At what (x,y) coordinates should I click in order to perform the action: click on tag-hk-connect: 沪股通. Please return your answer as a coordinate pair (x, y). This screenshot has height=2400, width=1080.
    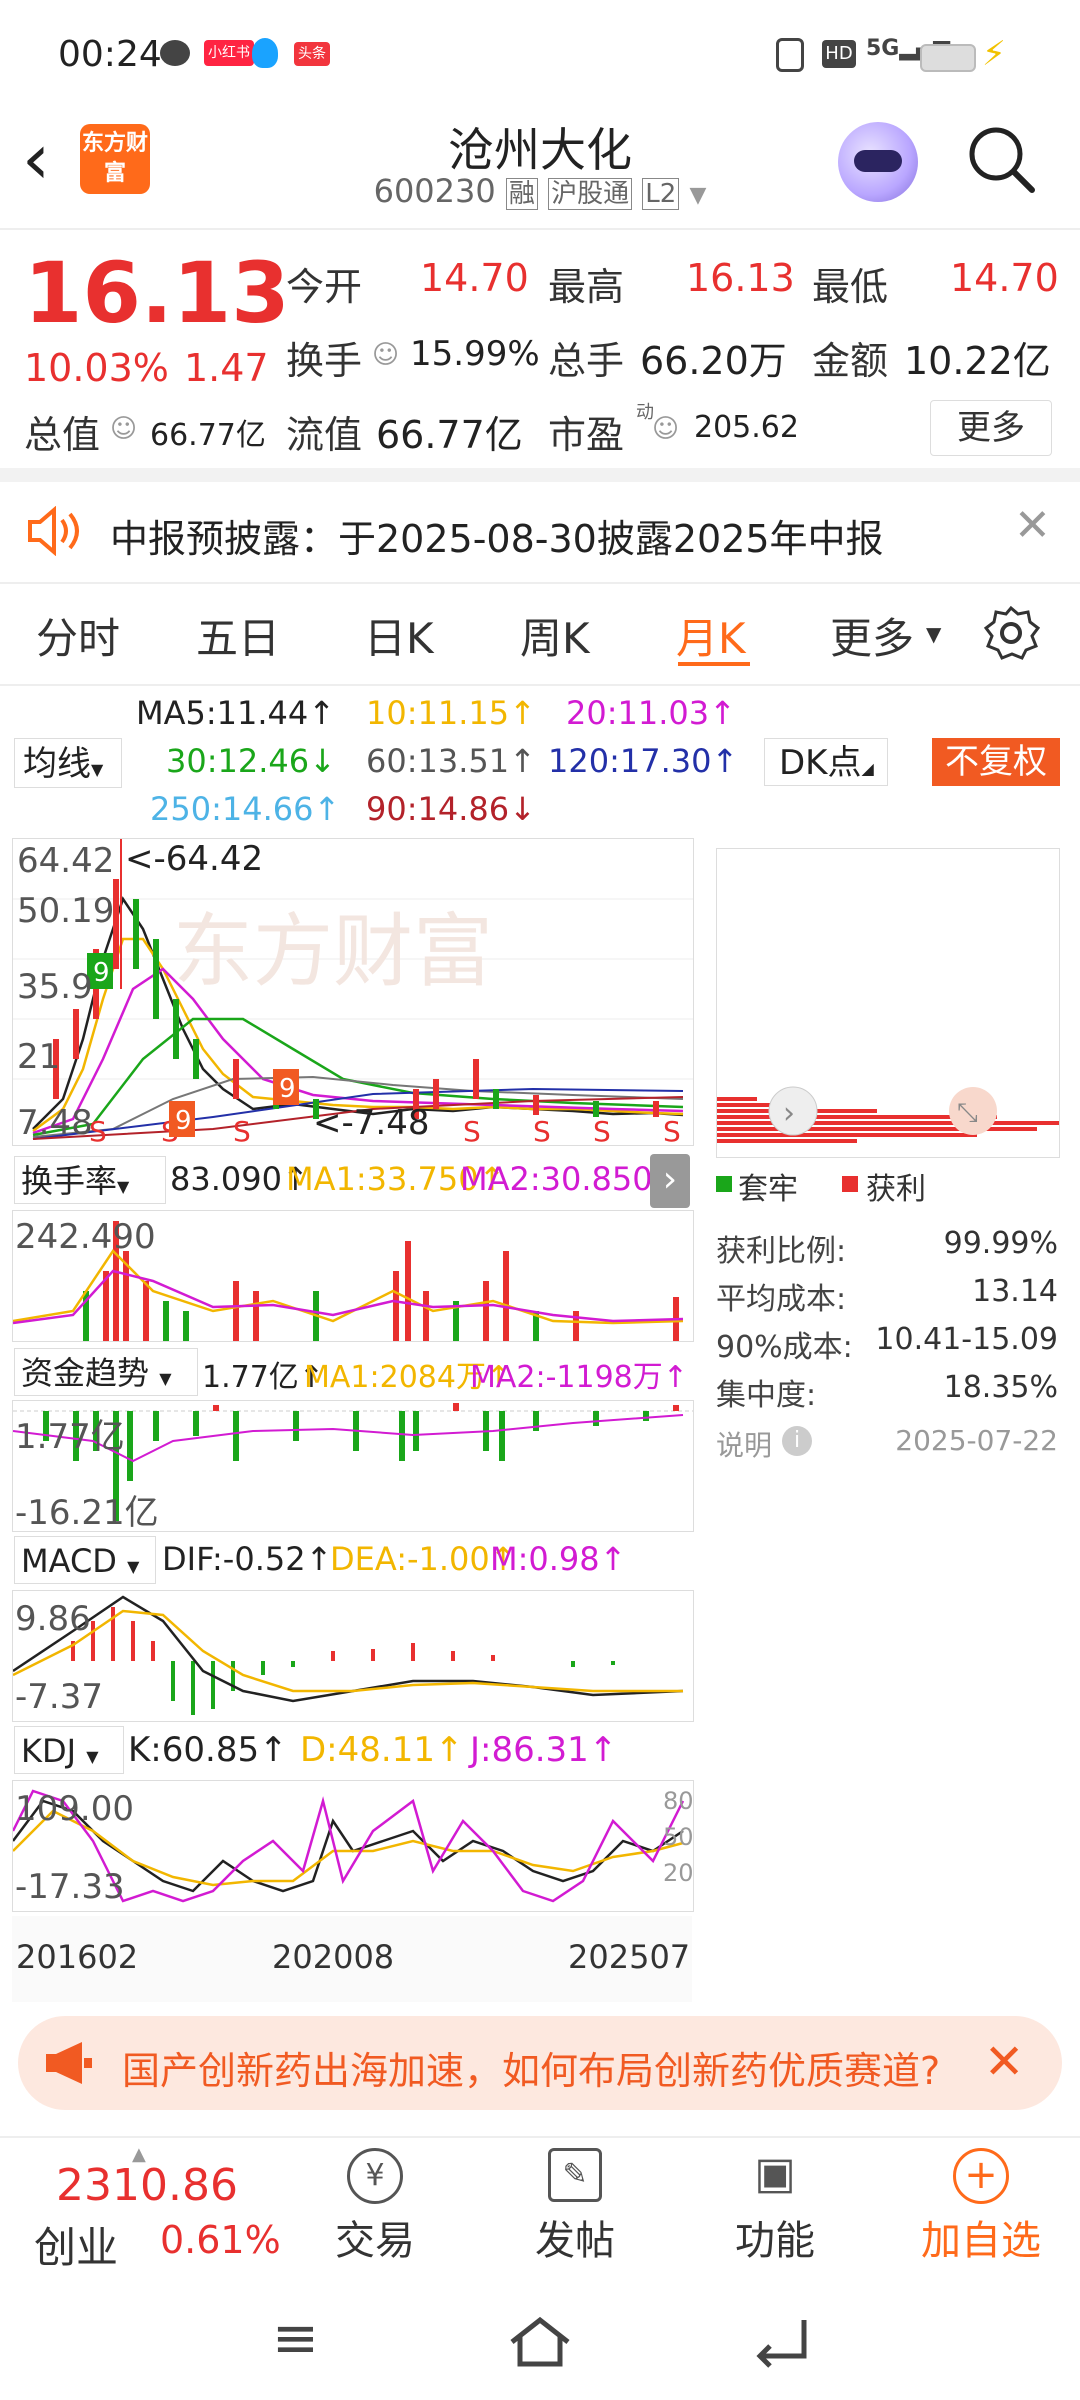
    Looking at the image, I should click on (590, 194).